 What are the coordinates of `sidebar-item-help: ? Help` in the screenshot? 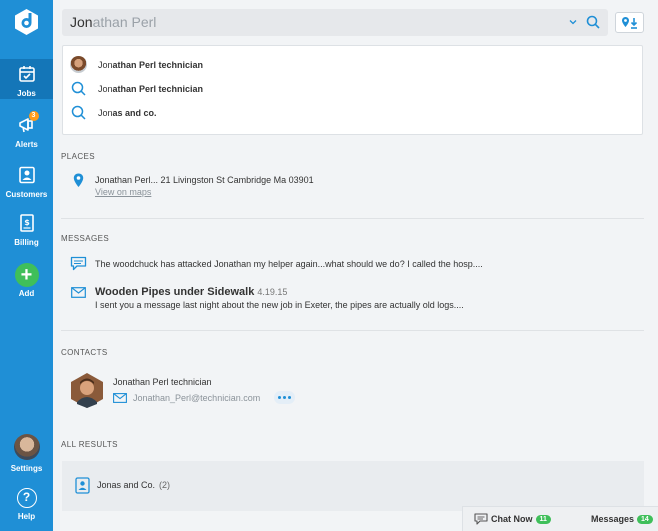 It's located at (26, 504).